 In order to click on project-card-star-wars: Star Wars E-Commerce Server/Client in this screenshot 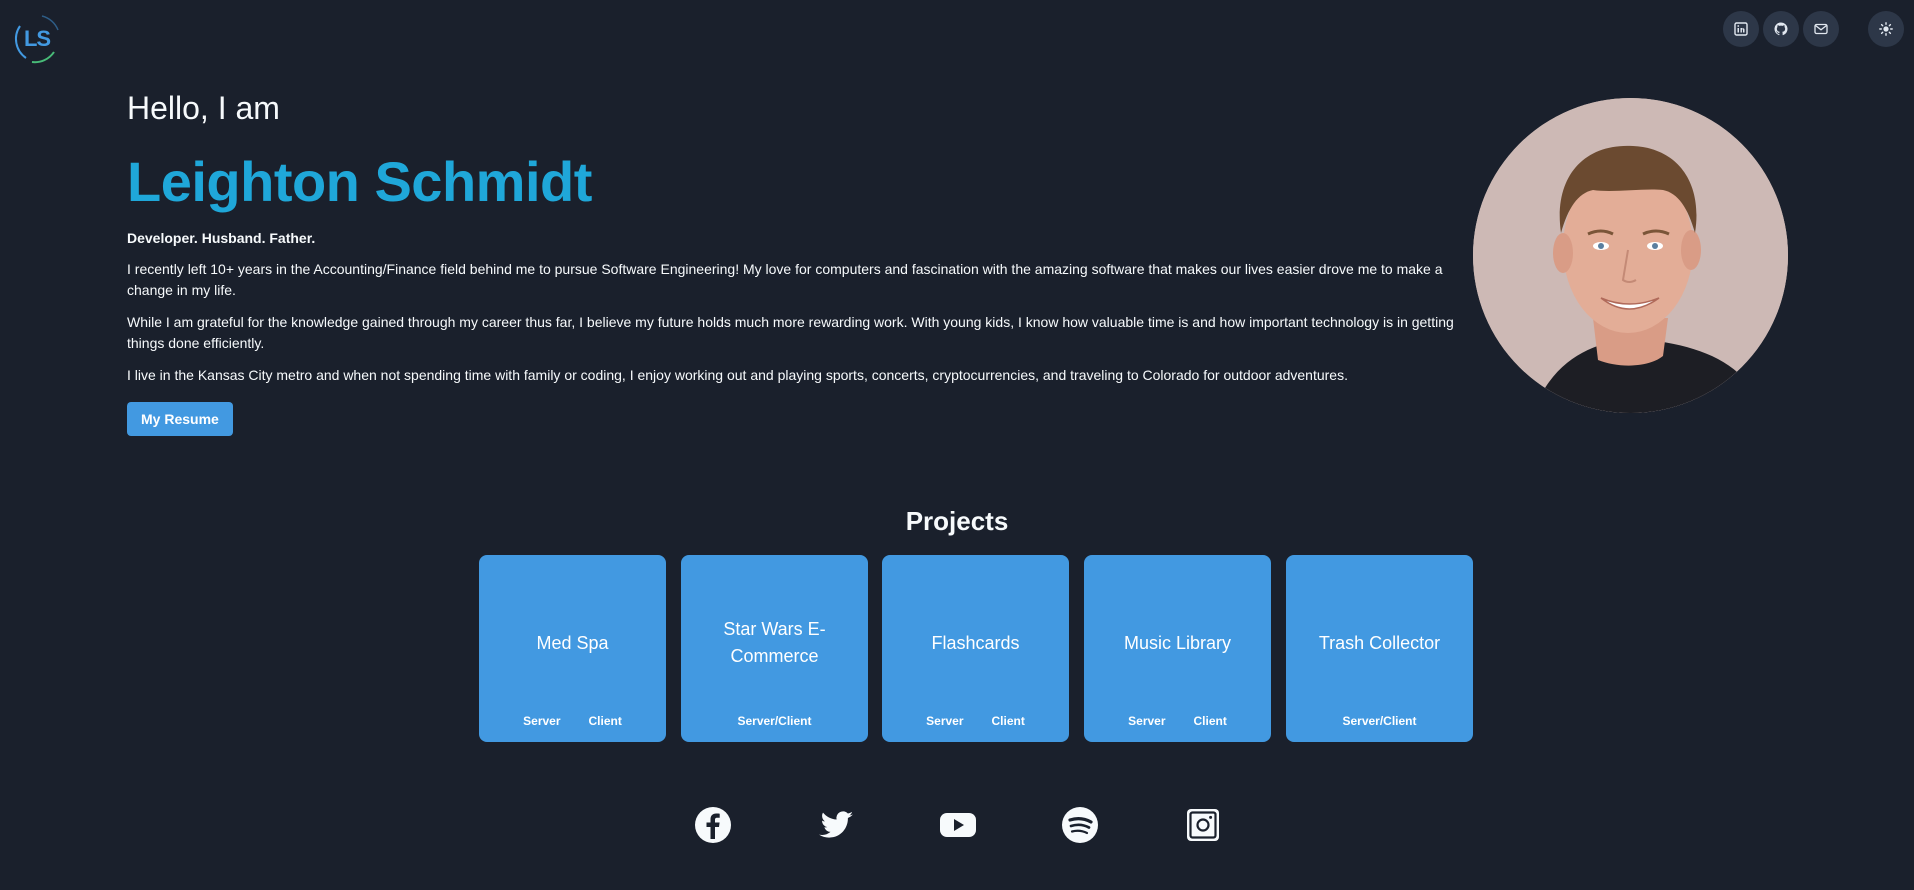, I will do `click(774, 648)`.